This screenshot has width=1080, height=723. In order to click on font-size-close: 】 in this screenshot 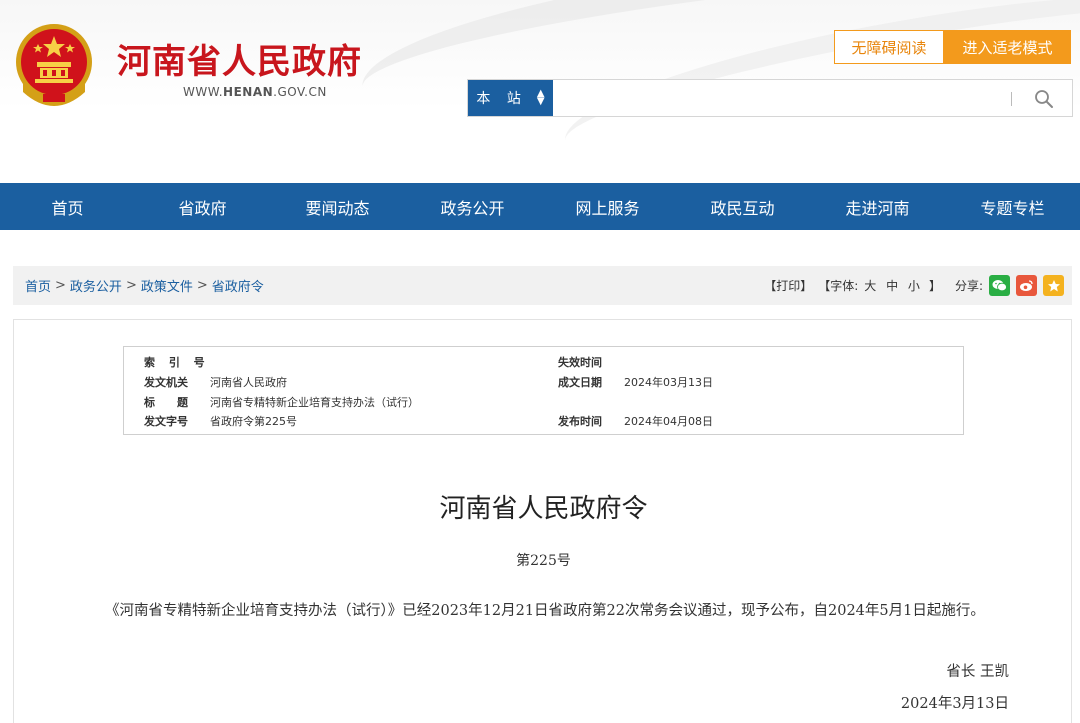, I will do `click(934, 286)`.